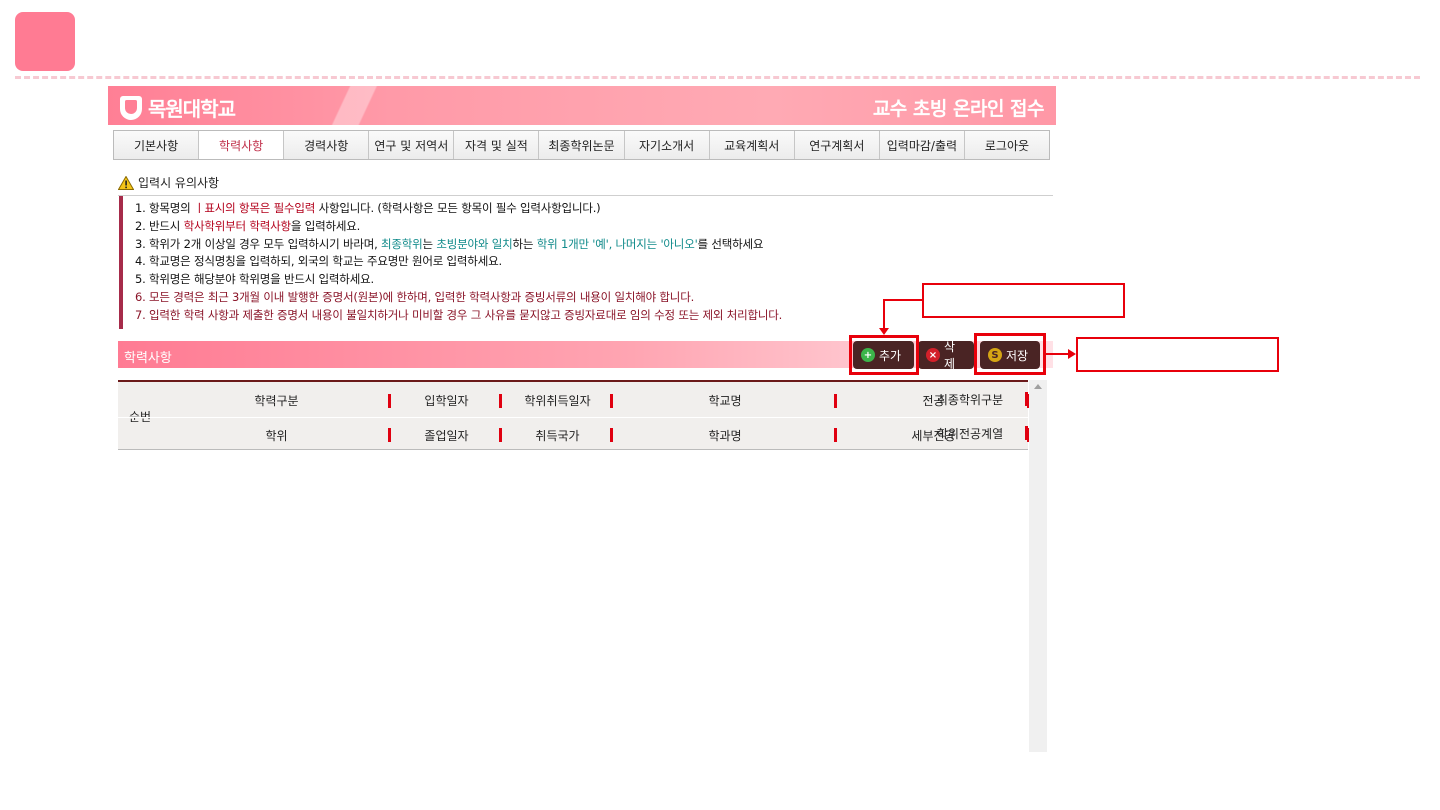 This screenshot has height=810, width=1440. I want to click on column-header: 학위취득일자, so click(557, 401).